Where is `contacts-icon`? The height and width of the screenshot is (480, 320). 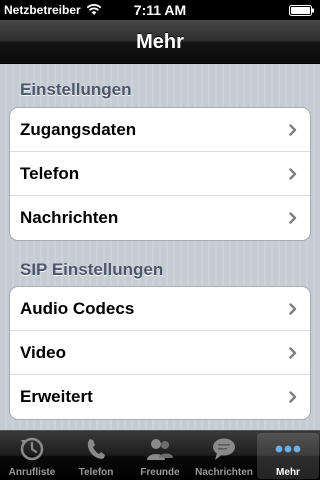 contacts-icon is located at coordinates (160, 449).